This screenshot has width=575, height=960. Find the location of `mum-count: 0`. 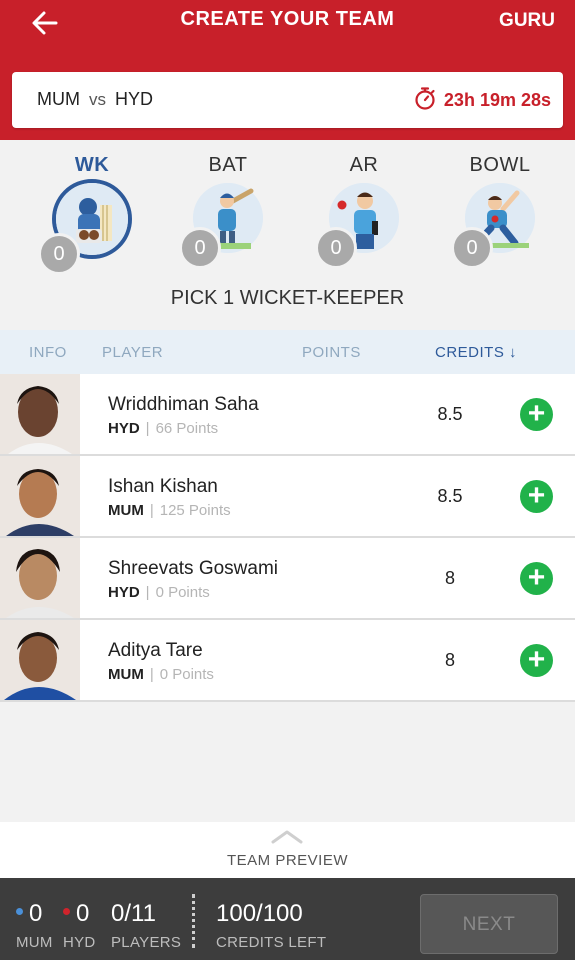

mum-count: 0 is located at coordinates (29, 914).